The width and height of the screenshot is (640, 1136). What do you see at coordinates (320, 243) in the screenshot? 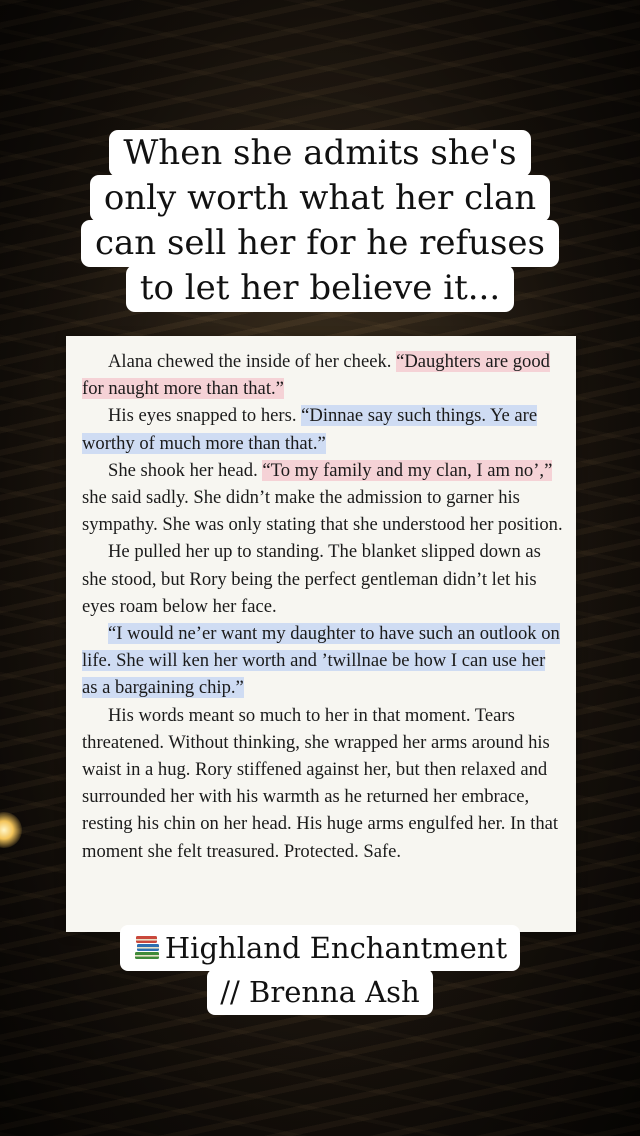
I see `title-line: can sell her for he refuses` at bounding box center [320, 243].